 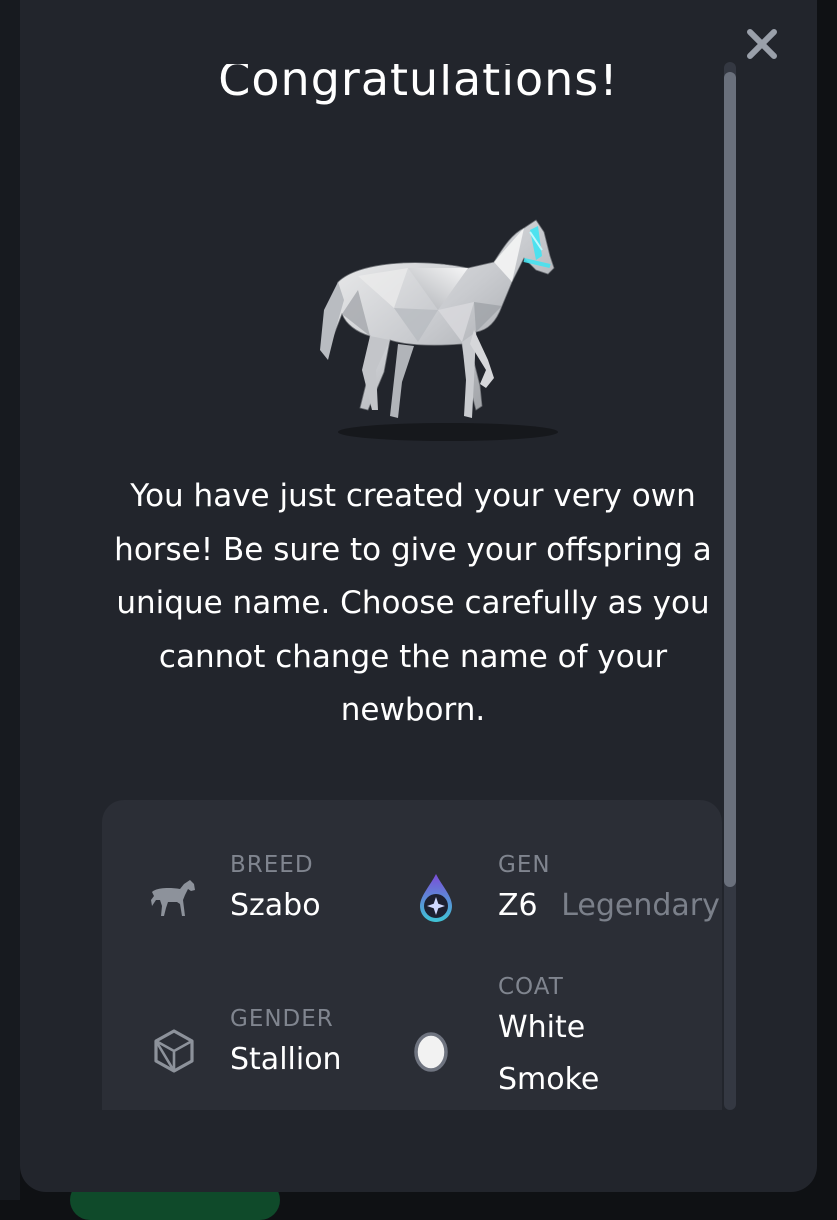 I want to click on horse-illustration, so click(x=439, y=330).